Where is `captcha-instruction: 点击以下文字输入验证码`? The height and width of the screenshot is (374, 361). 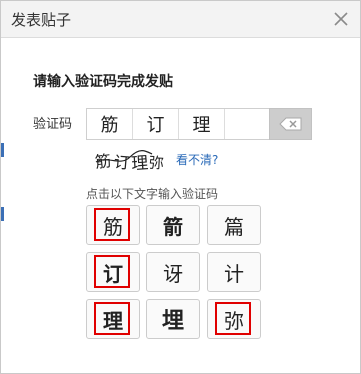 captcha-instruction: 点击以下文字输入验证码 is located at coordinates (152, 194).